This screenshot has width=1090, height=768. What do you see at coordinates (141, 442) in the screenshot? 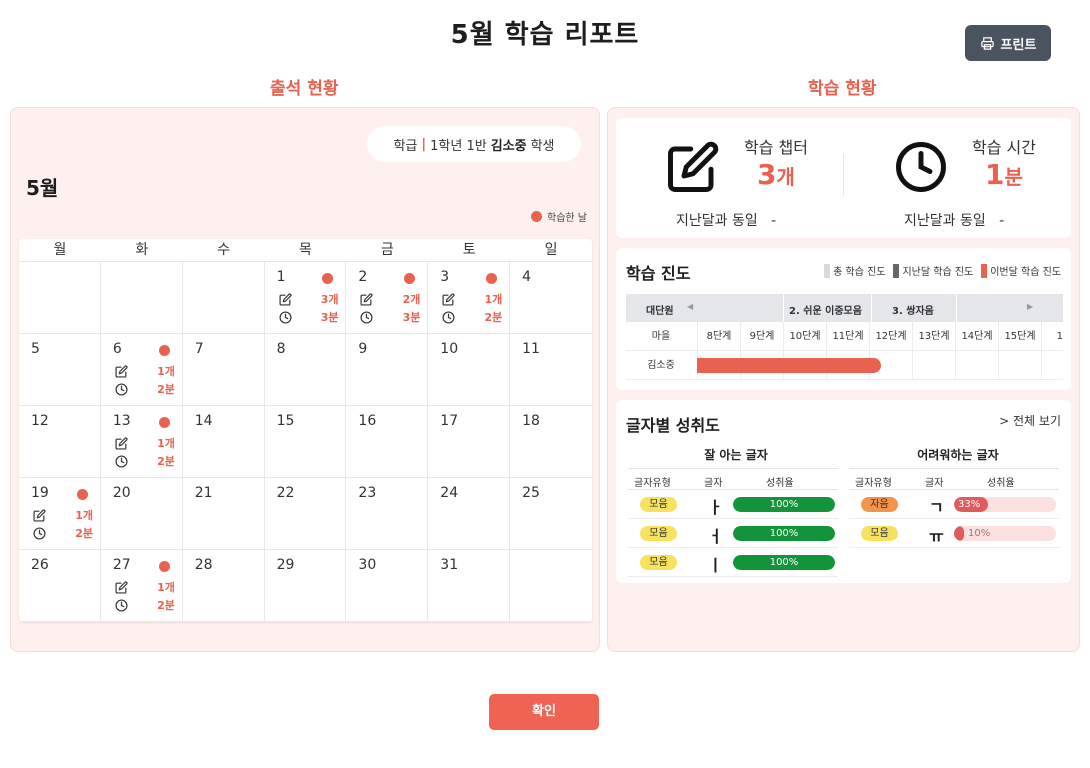
I see `calendar-day: 13 1개 2분` at bounding box center [141, 442].